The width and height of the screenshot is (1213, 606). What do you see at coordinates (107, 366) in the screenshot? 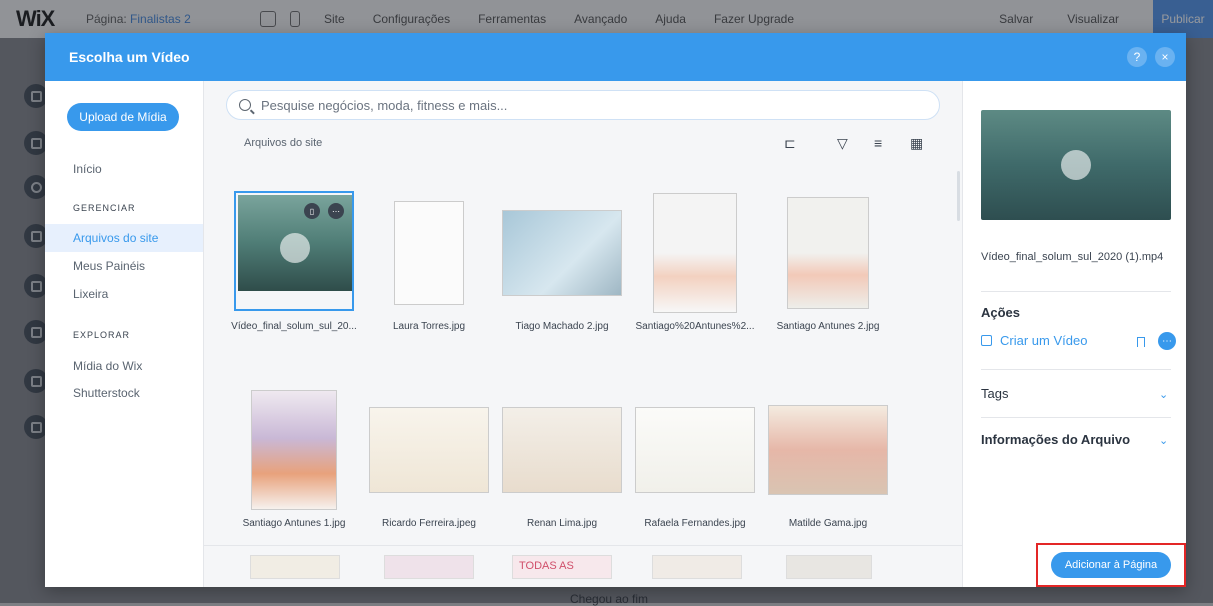
I see `sidebar-item-wix-media: Mídia do Wix` at bounding box center [107, 366].